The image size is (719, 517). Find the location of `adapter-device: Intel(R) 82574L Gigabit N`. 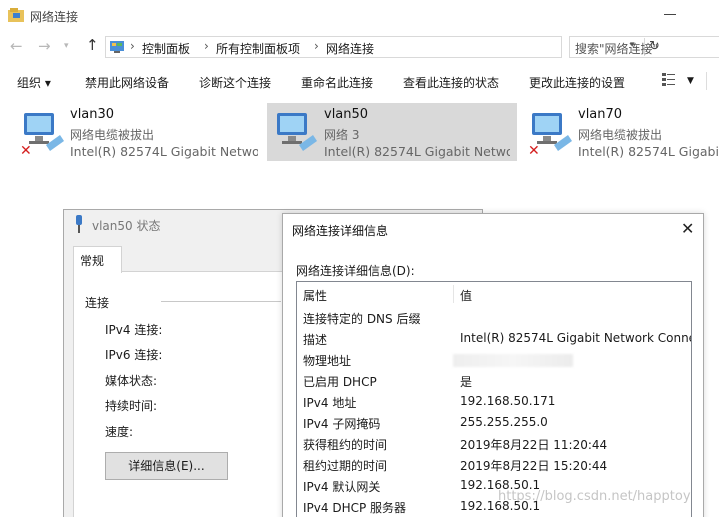

adapter-device: Intel(R) 82574L Gigabit N is located at coordinates (648, 151).